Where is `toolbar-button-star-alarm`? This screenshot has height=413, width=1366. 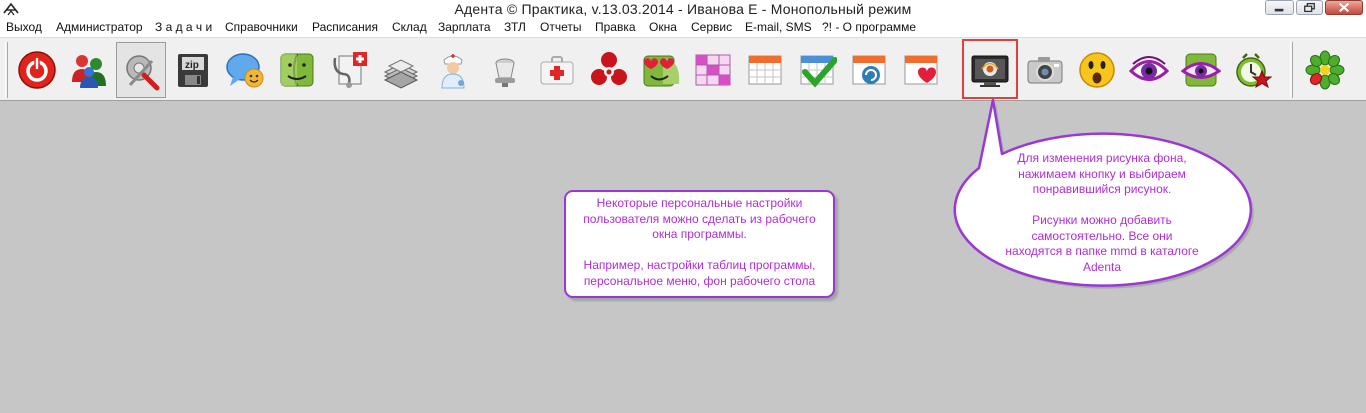 toolbar-button-star-alarm is located at coordinates (1253, 70).